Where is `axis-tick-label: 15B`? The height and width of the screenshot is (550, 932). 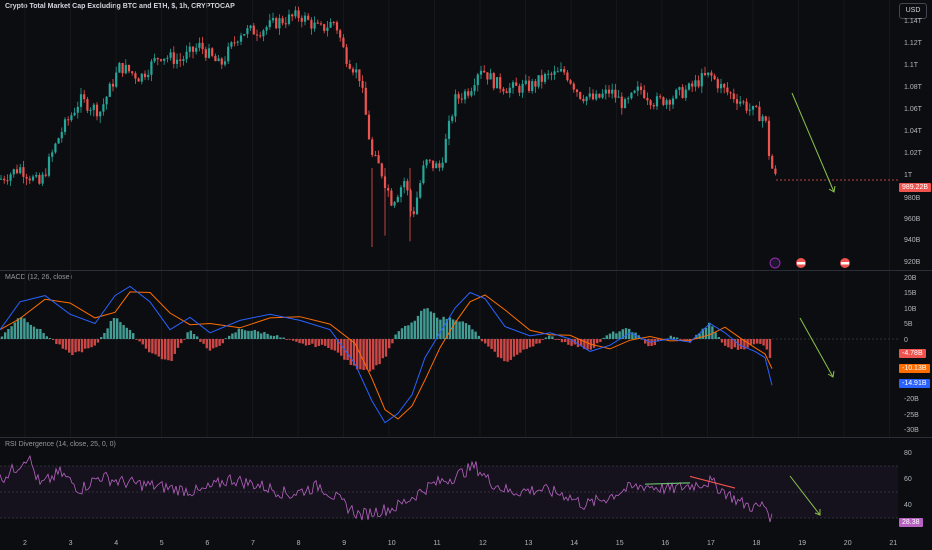
axis-tick-label: 15B is located at coordinates (910, 293).